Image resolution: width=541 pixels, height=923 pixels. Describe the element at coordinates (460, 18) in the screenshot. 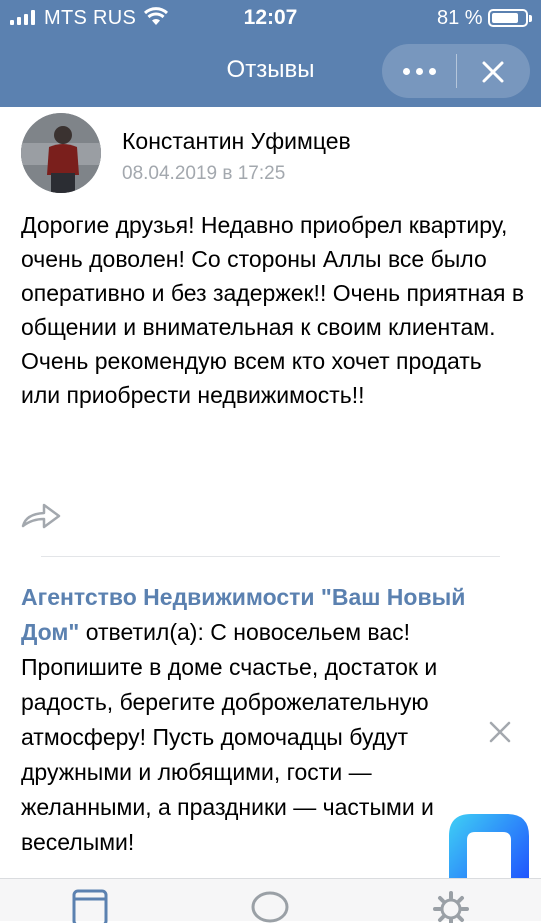

I see `battery-percent: 81 %` at that location.